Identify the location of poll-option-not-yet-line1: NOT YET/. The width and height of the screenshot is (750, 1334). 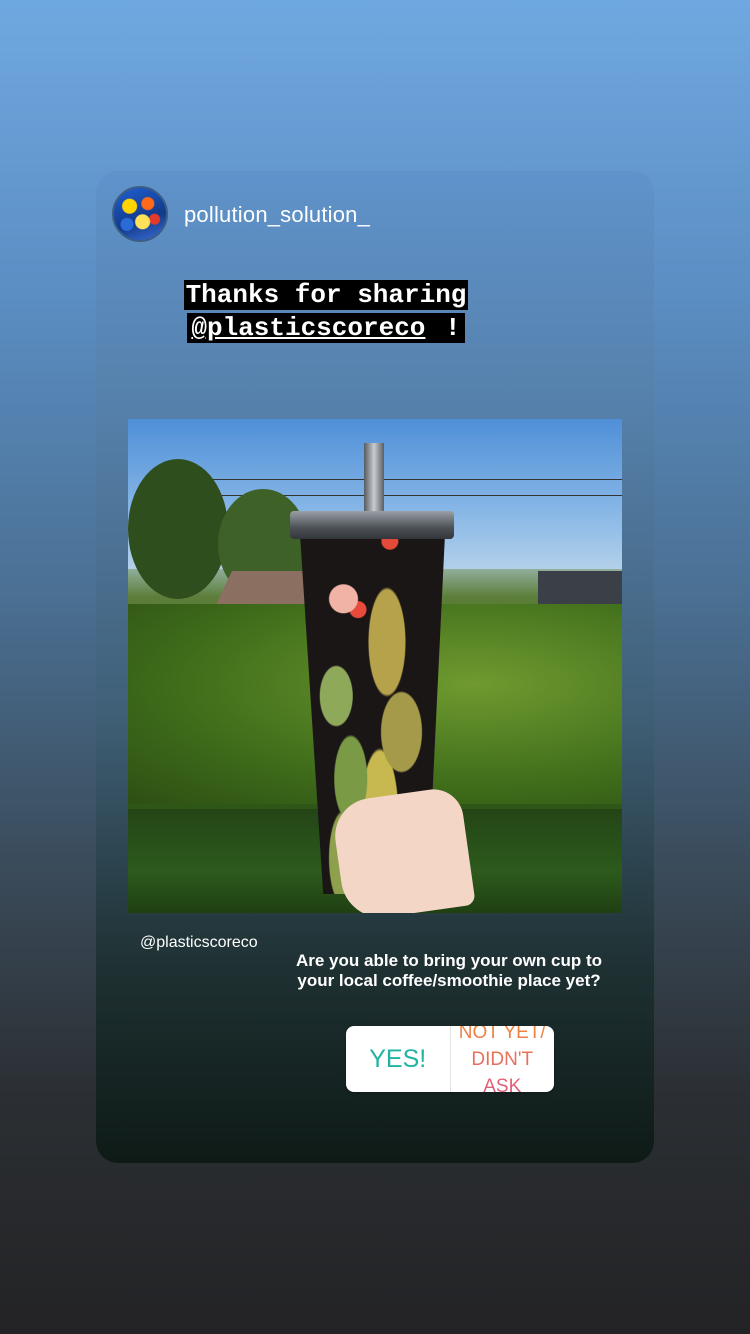
(502, 1034).